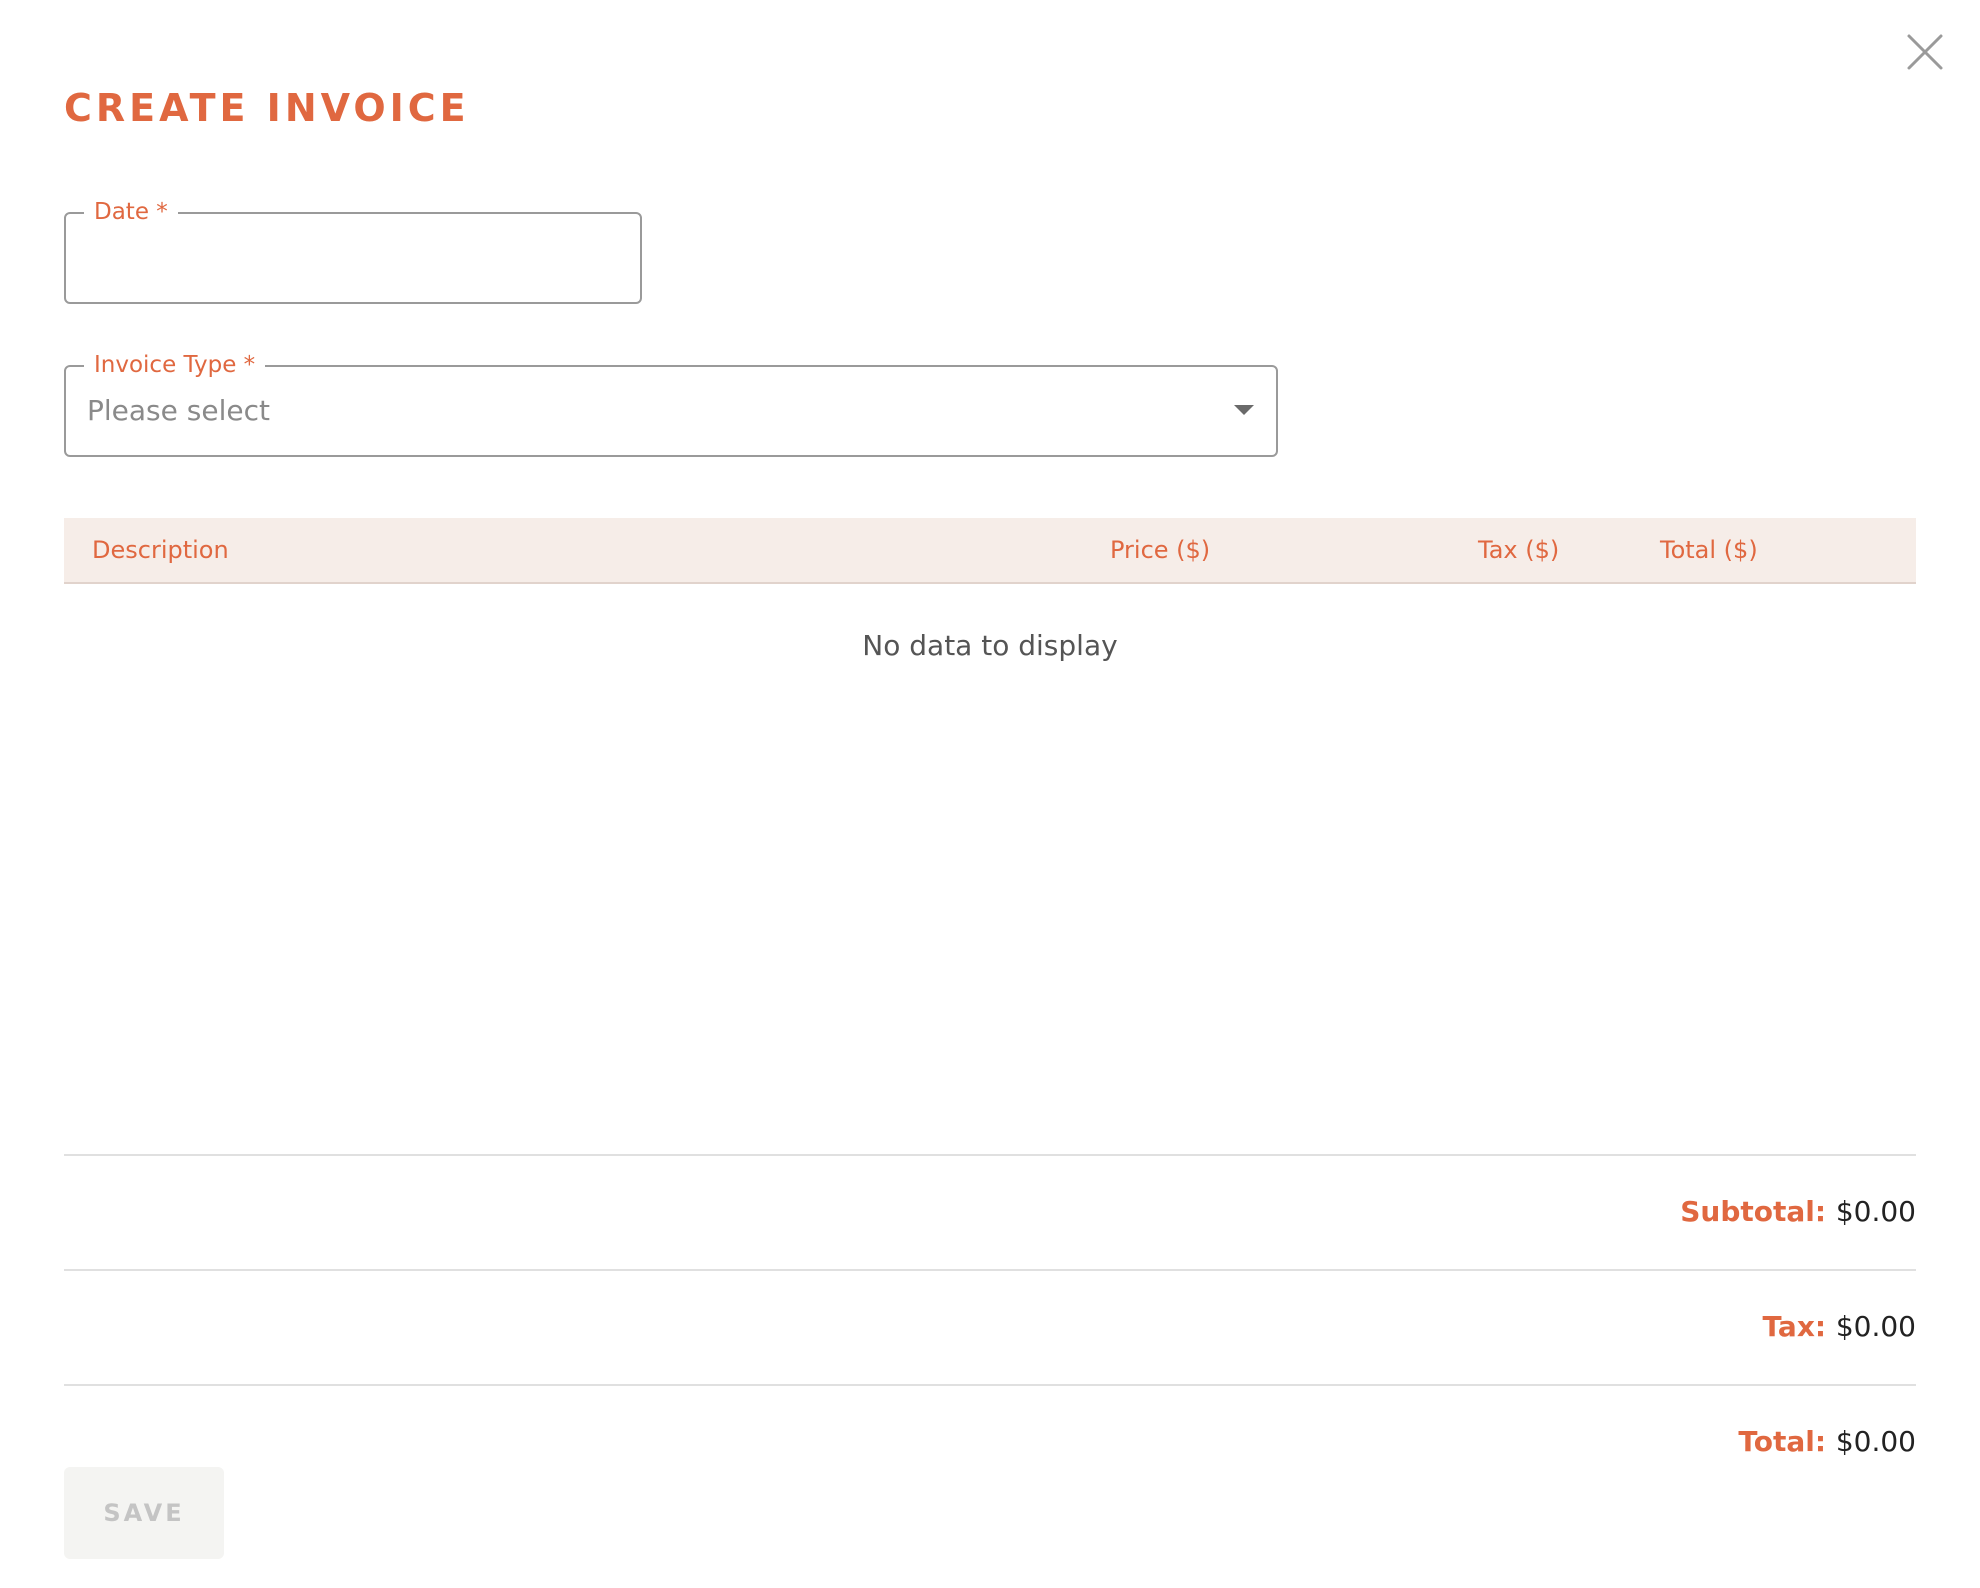  Describe the element at coordinates (1244, 410) in the screenshot. I see `chevron-down-icon` at that location.